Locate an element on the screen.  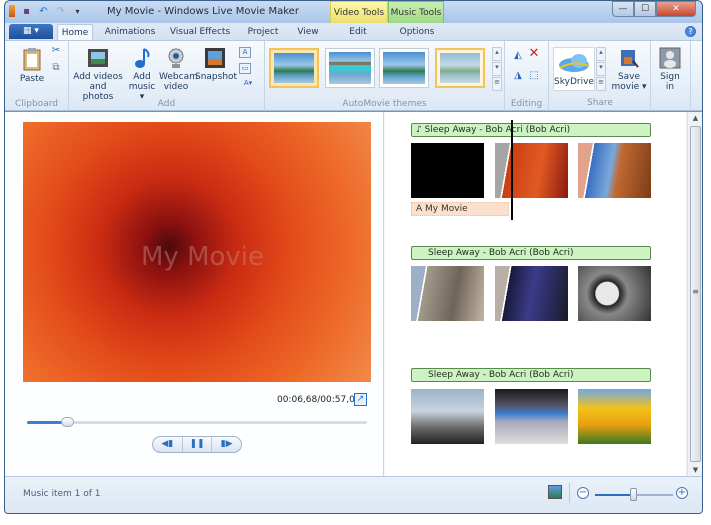
remove-icon: ✕ is located at coordinates (534, 53).